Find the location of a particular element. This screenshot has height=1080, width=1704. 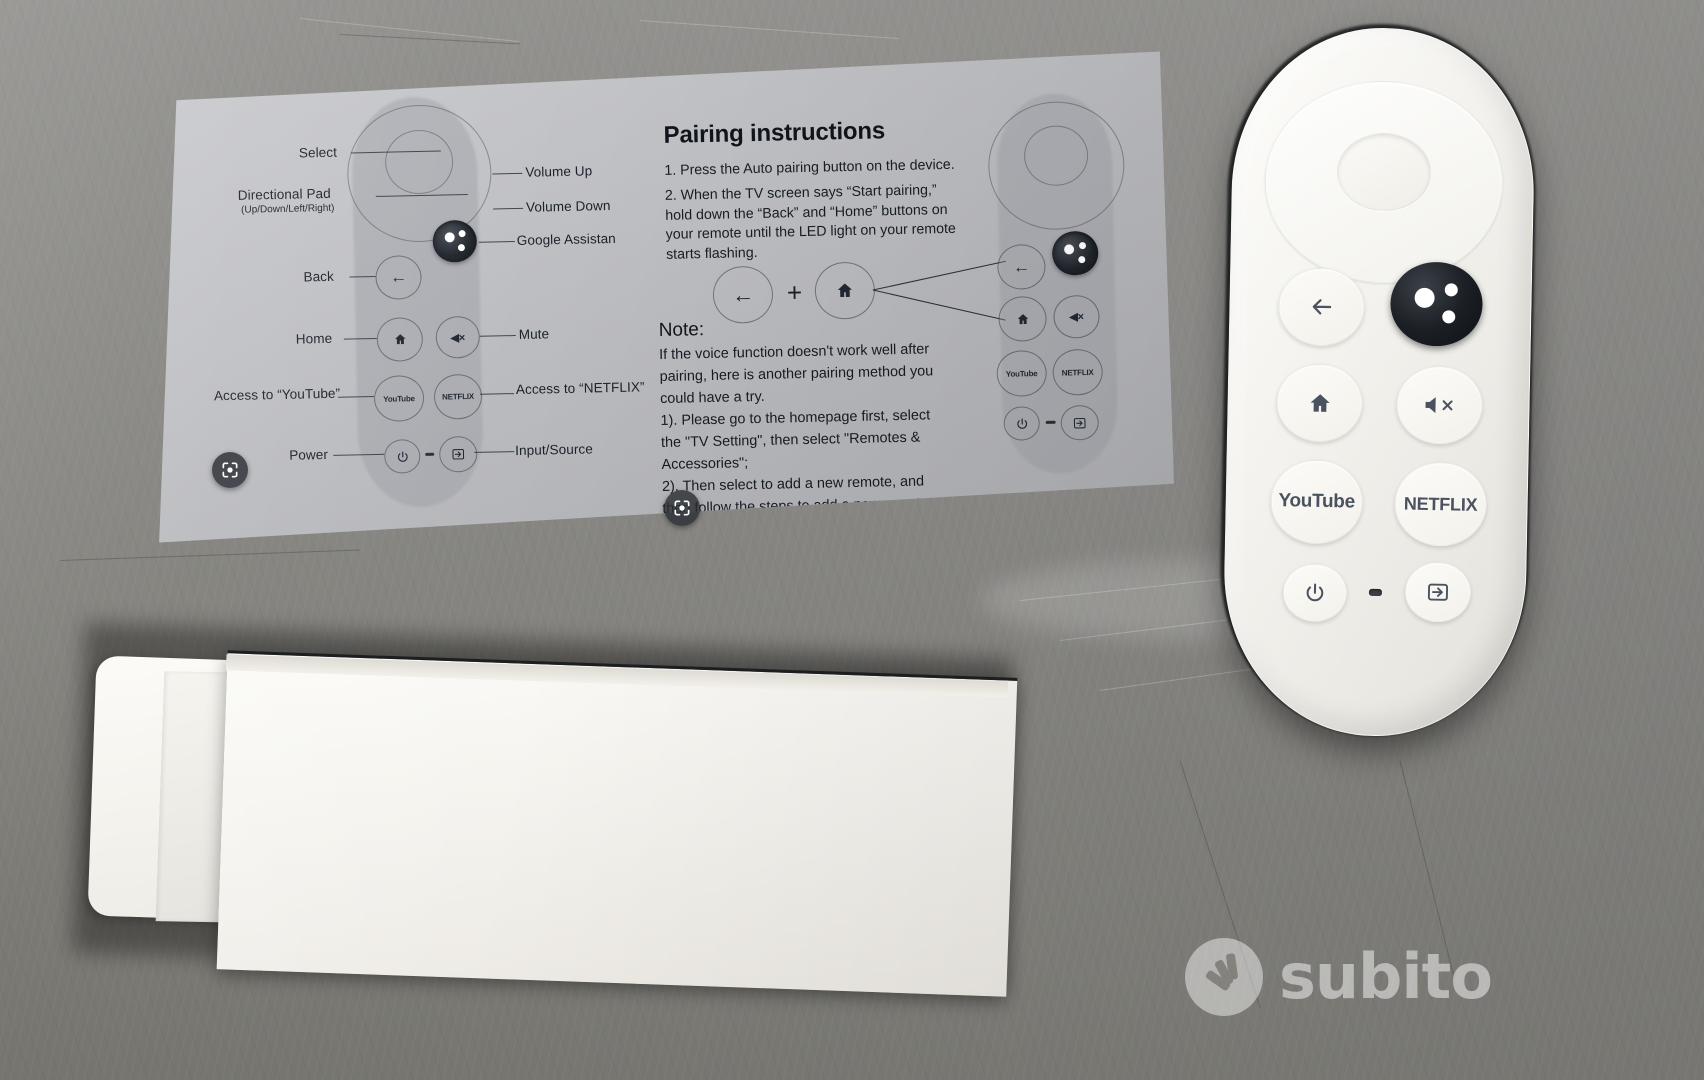

leaflet-r-power-button is located at coordinates (1021, 423).